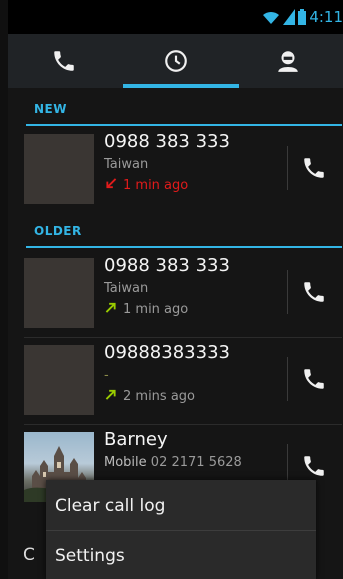 This screenshot has width=343, height=579. I want to click on menu-item-clear-call-log: Clear call log, so click(181, 506).